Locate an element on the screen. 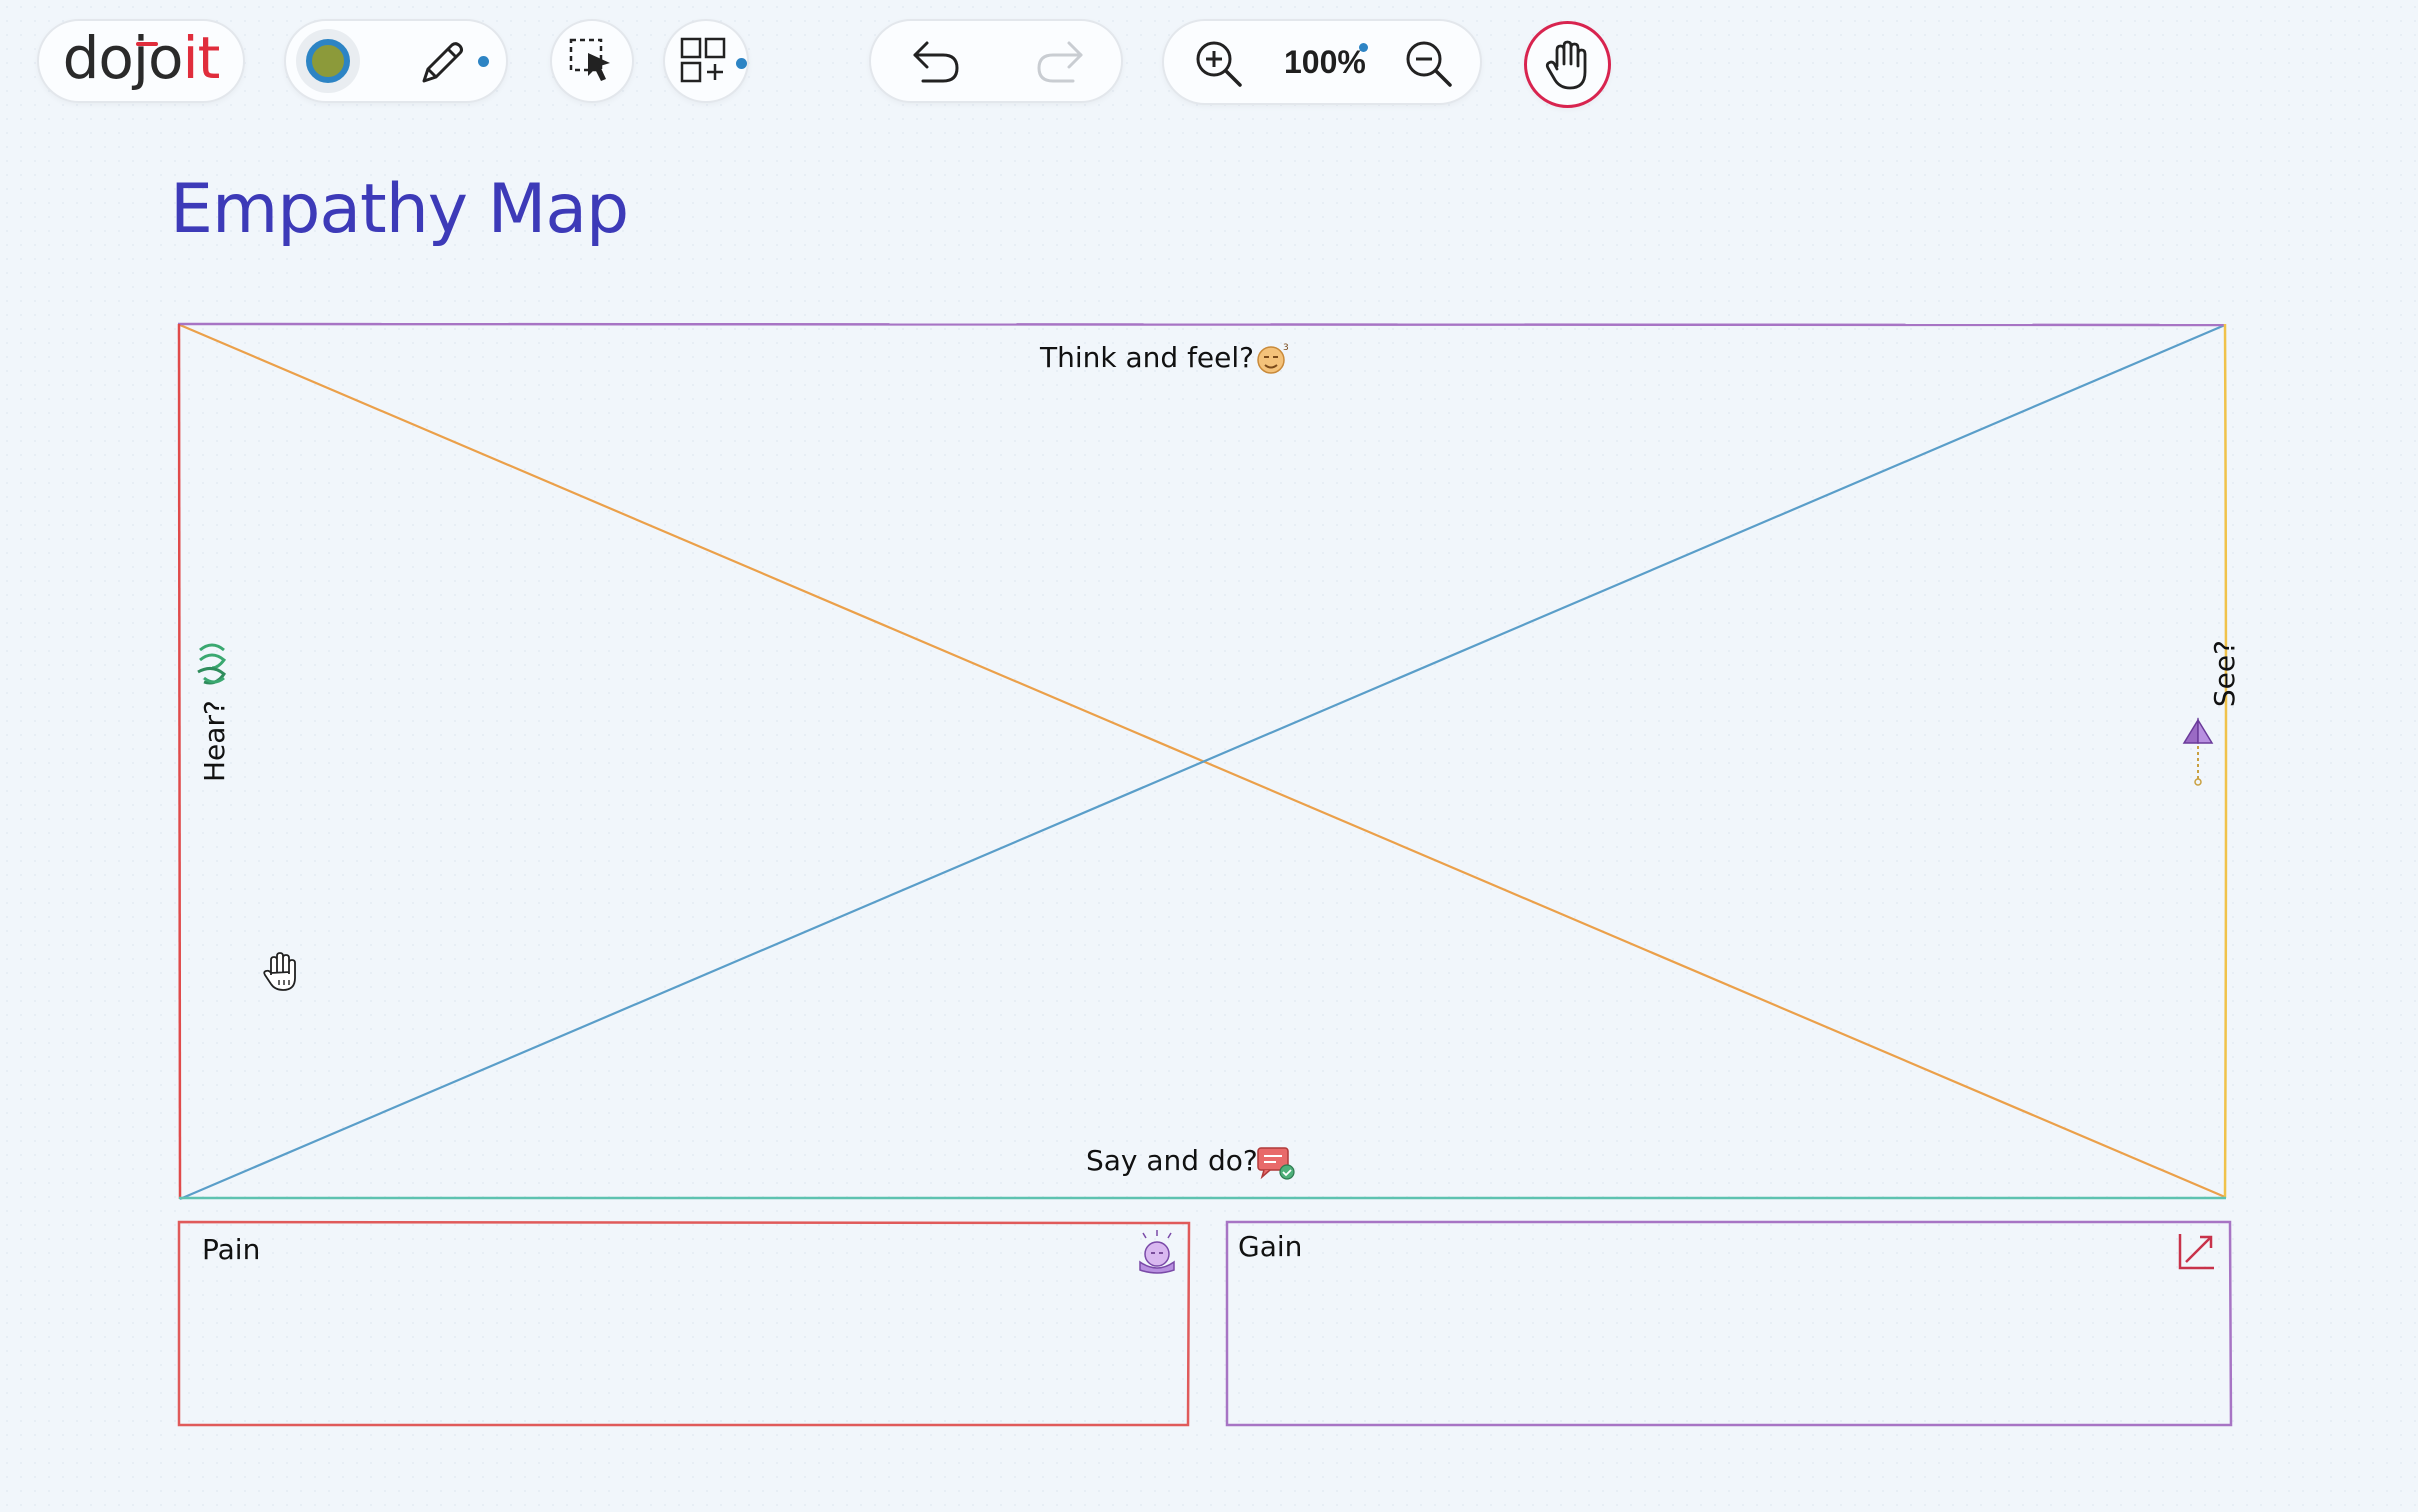  hand-cursor-icon is located at coordinates (279, 971).